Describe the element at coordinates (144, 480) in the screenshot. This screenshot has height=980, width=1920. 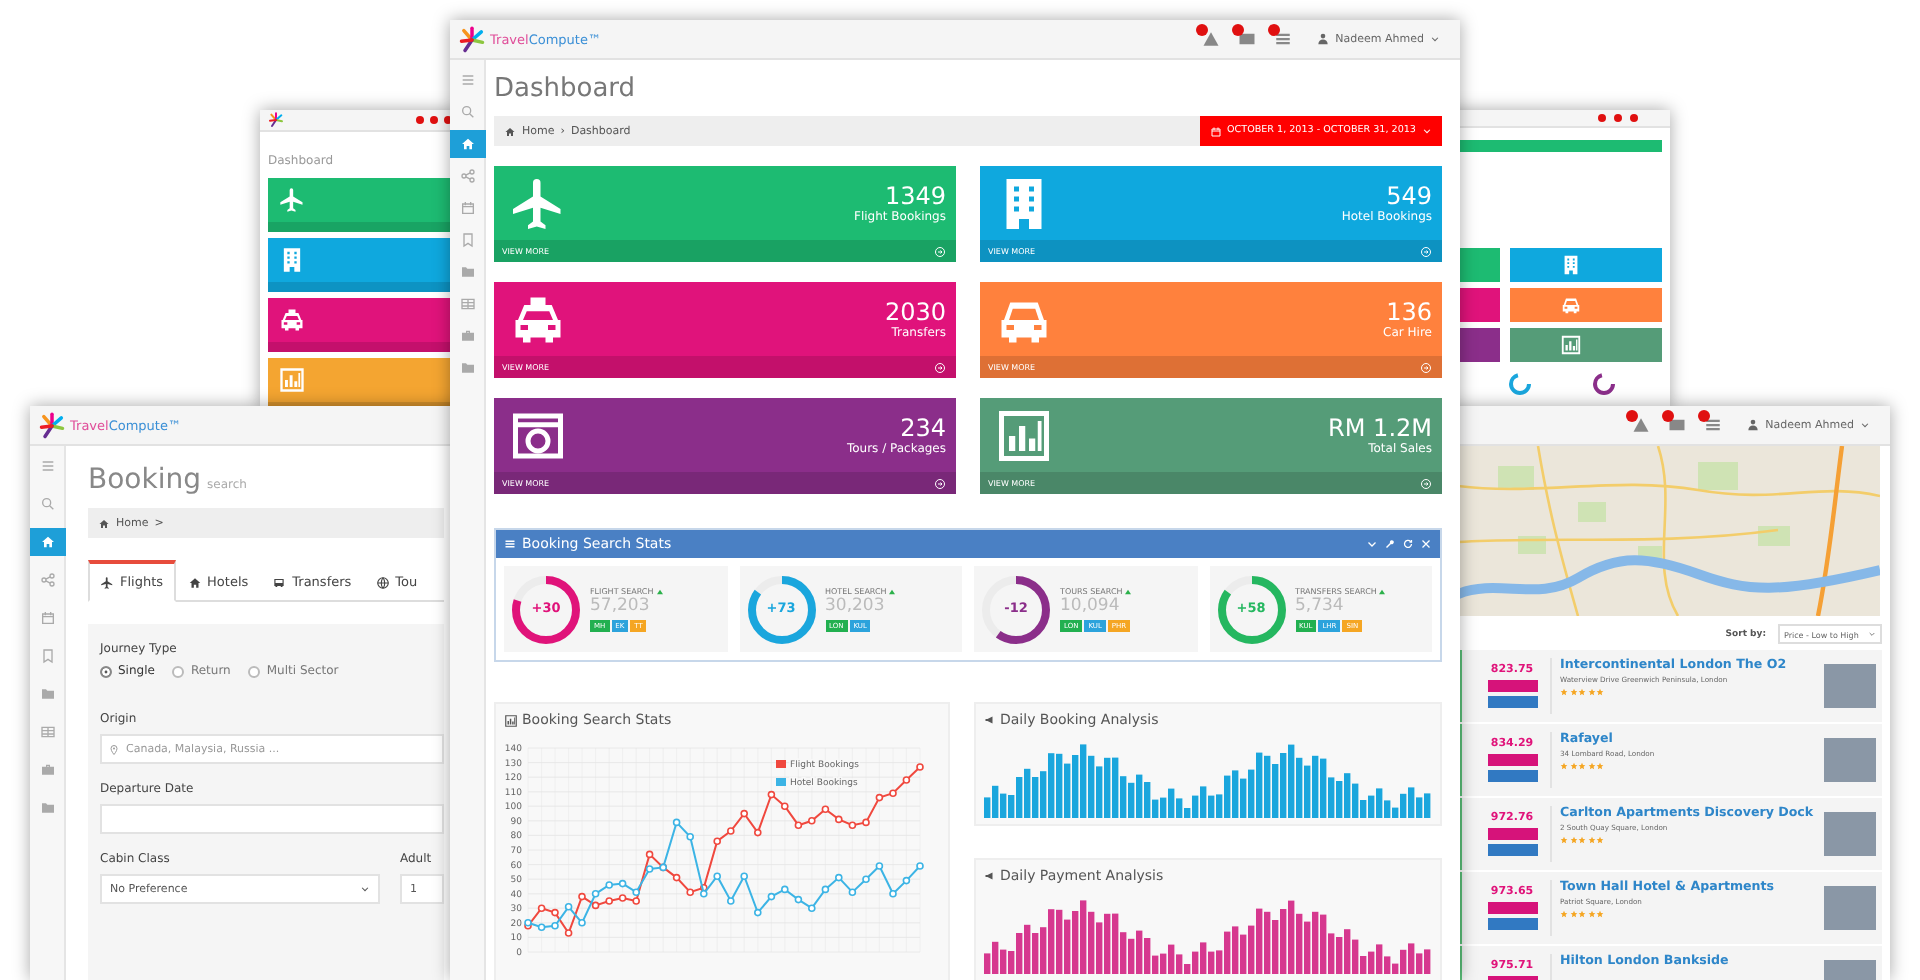
I see `page-title: Booking` at that location.